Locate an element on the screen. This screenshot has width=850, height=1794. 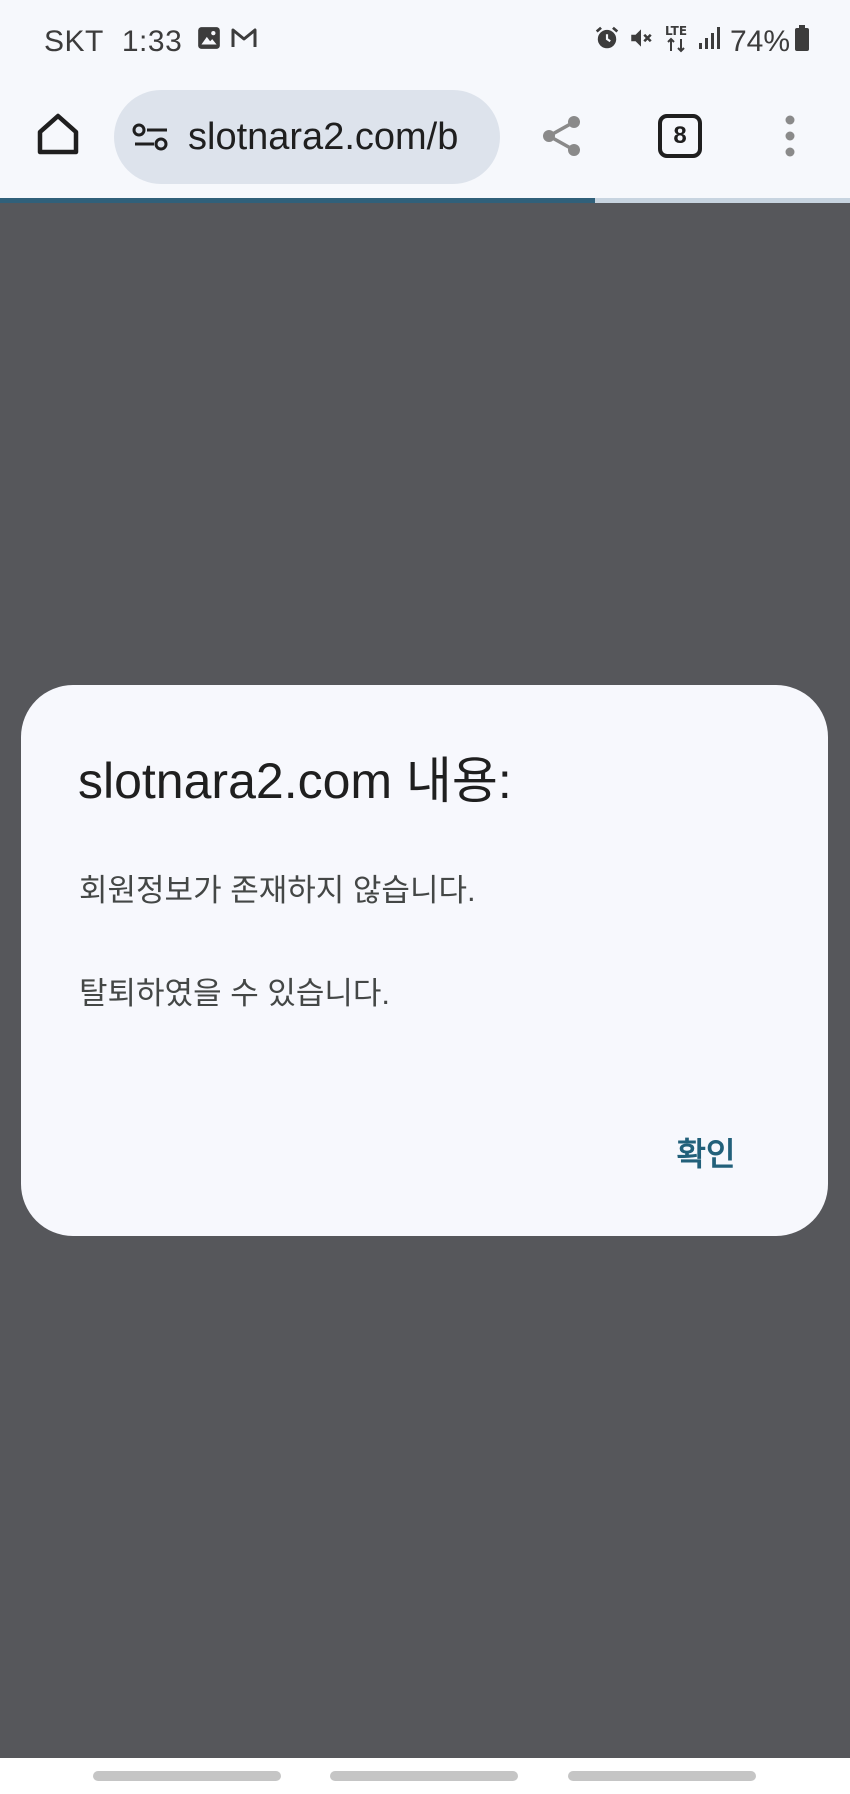
more-menu-button is located at coordinates (790, 136).